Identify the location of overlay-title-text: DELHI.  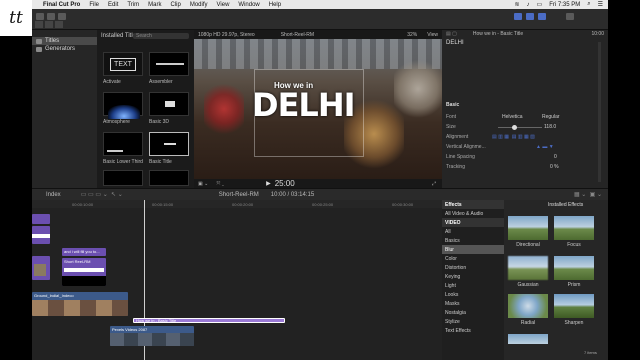
(303, 105).